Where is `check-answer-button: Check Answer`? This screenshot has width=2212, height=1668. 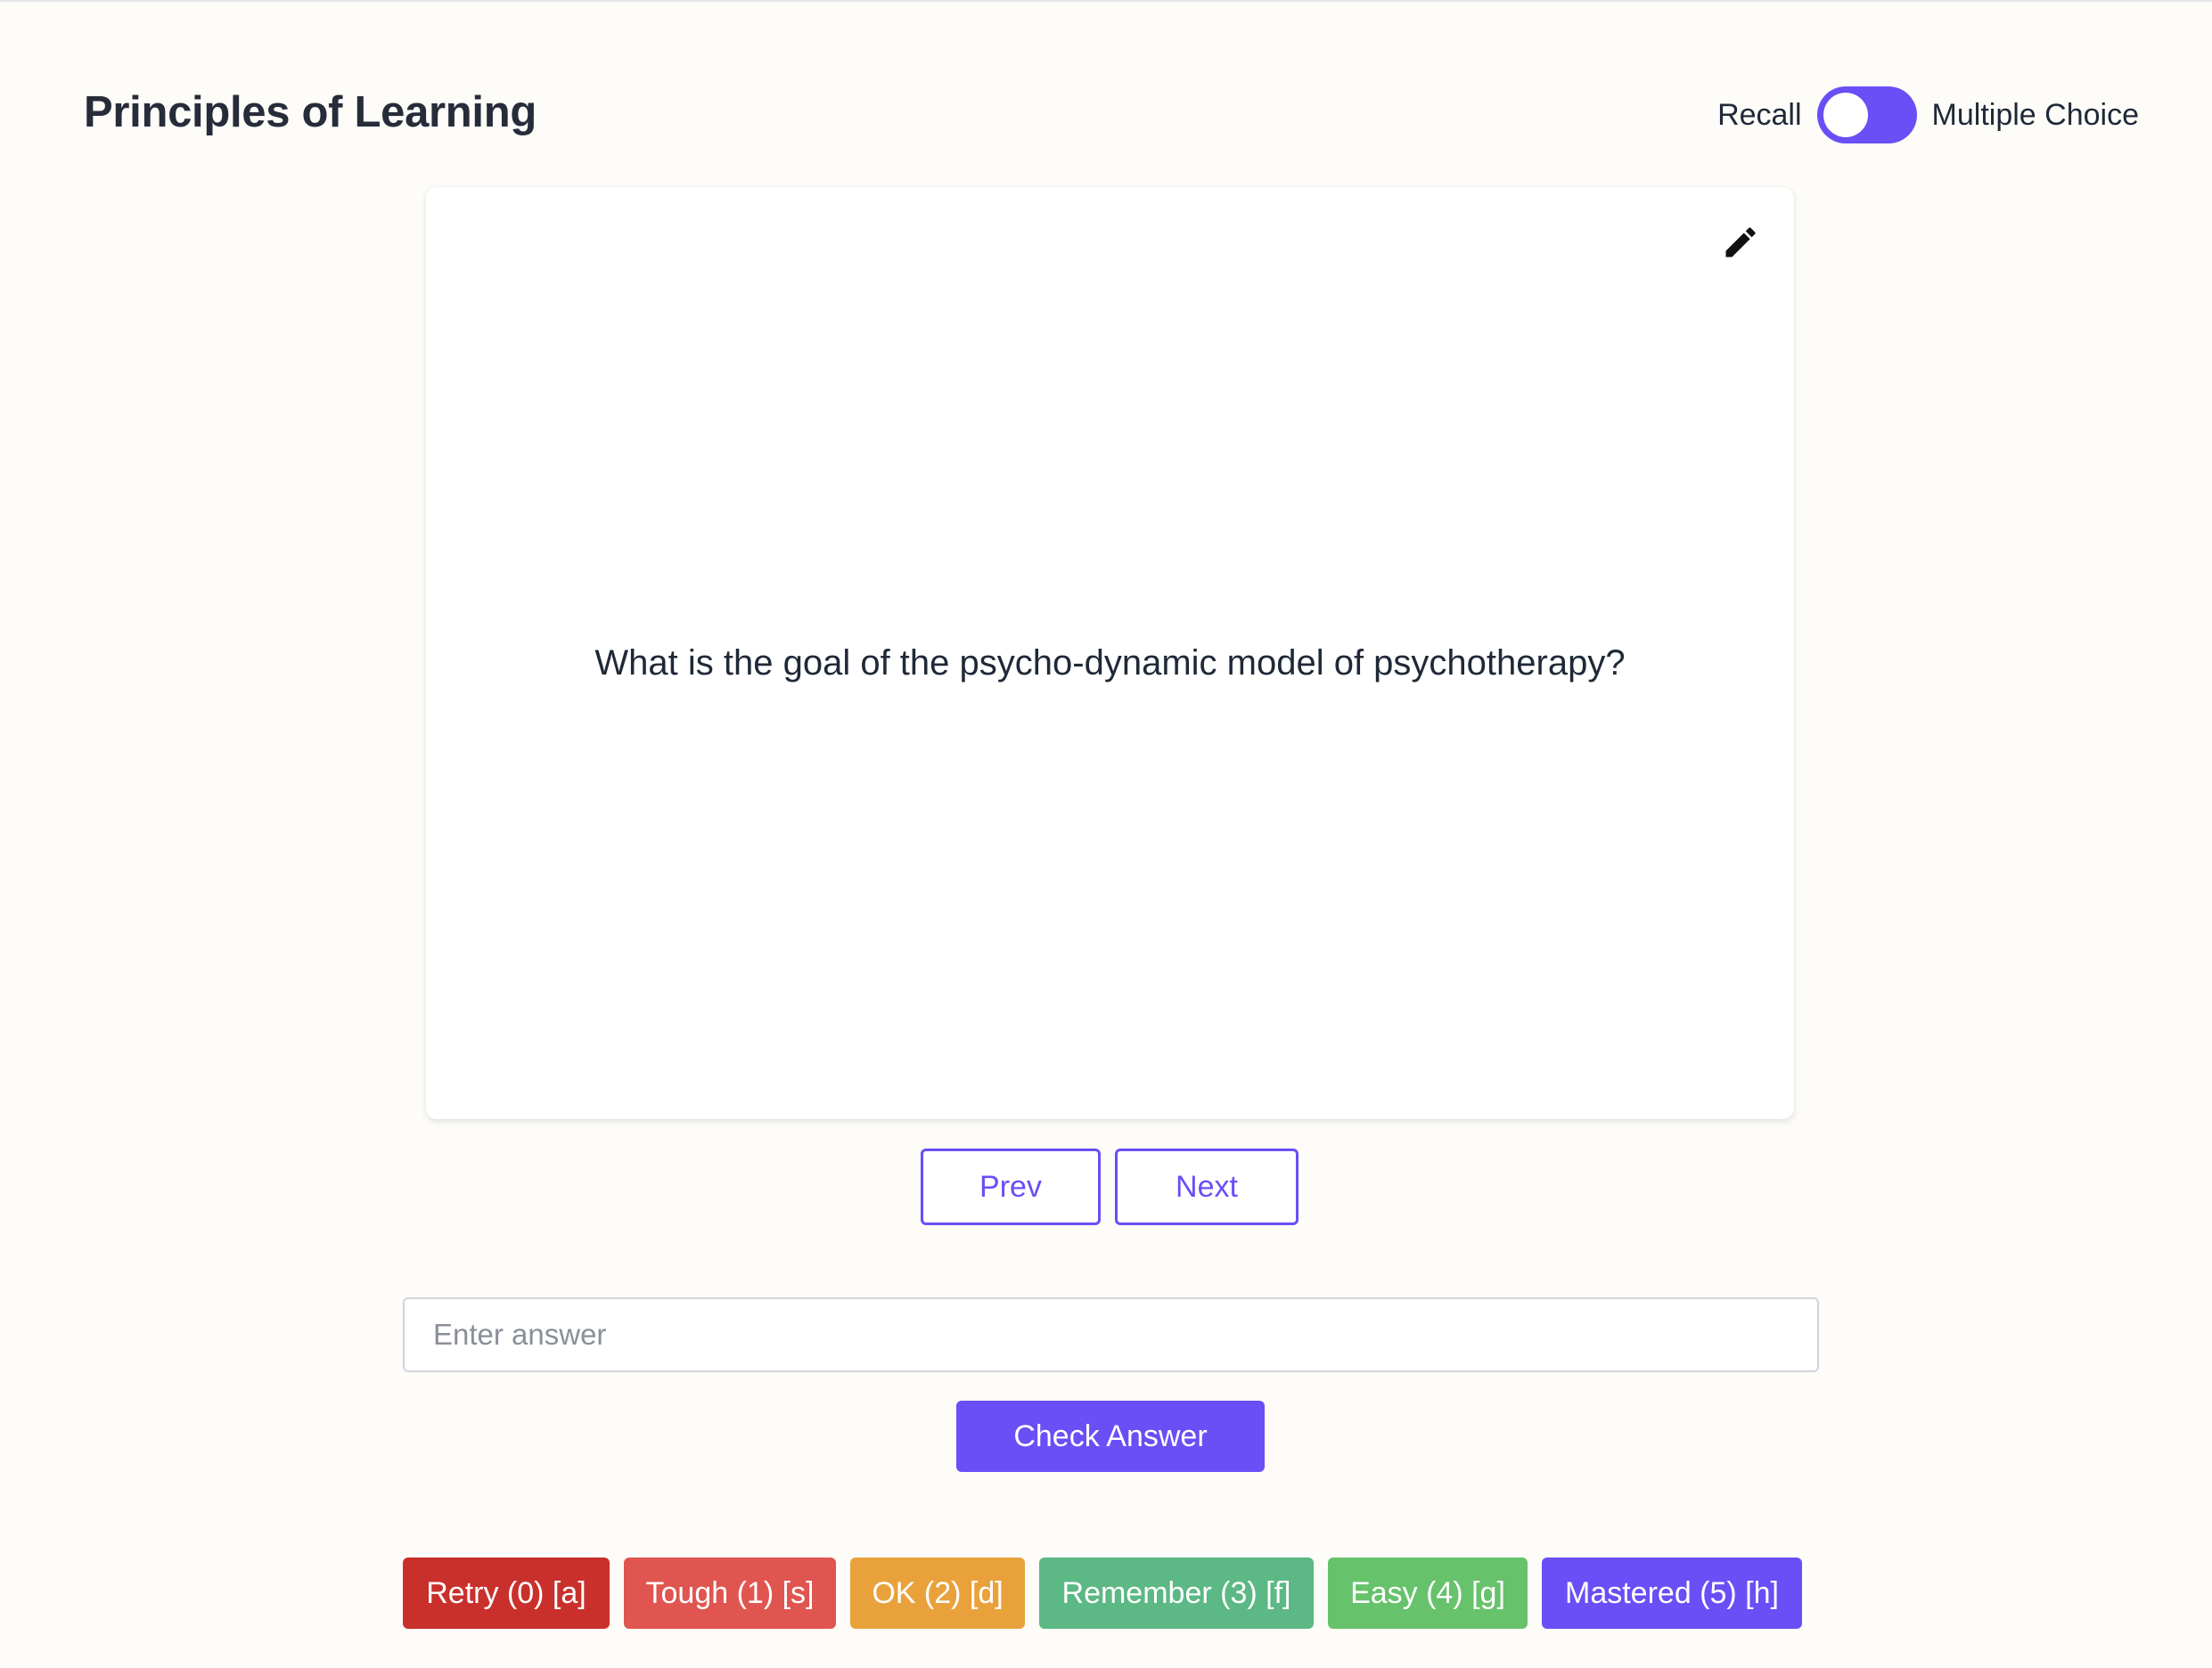 check-answer-button: Check Answer is located at coordinates (1110, 1436).